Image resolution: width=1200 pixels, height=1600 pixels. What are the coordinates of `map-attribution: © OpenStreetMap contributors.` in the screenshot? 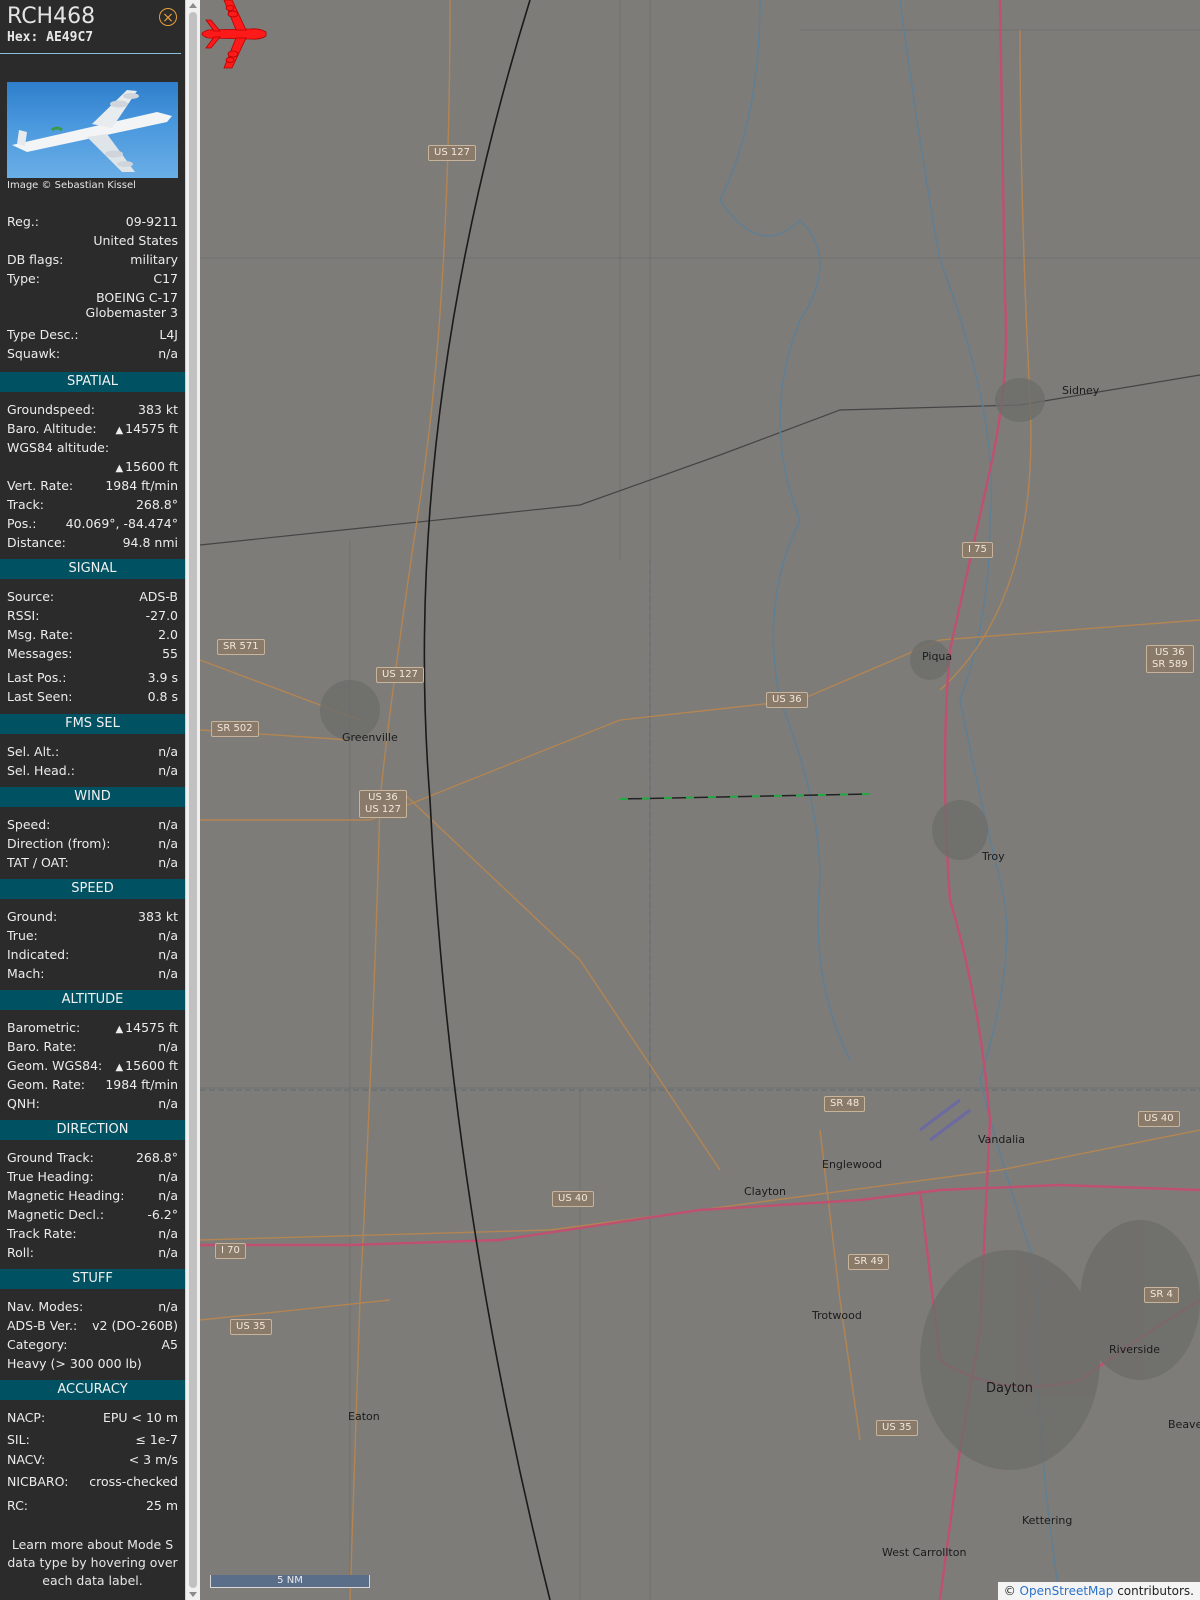 It's located at (1098, 1591).